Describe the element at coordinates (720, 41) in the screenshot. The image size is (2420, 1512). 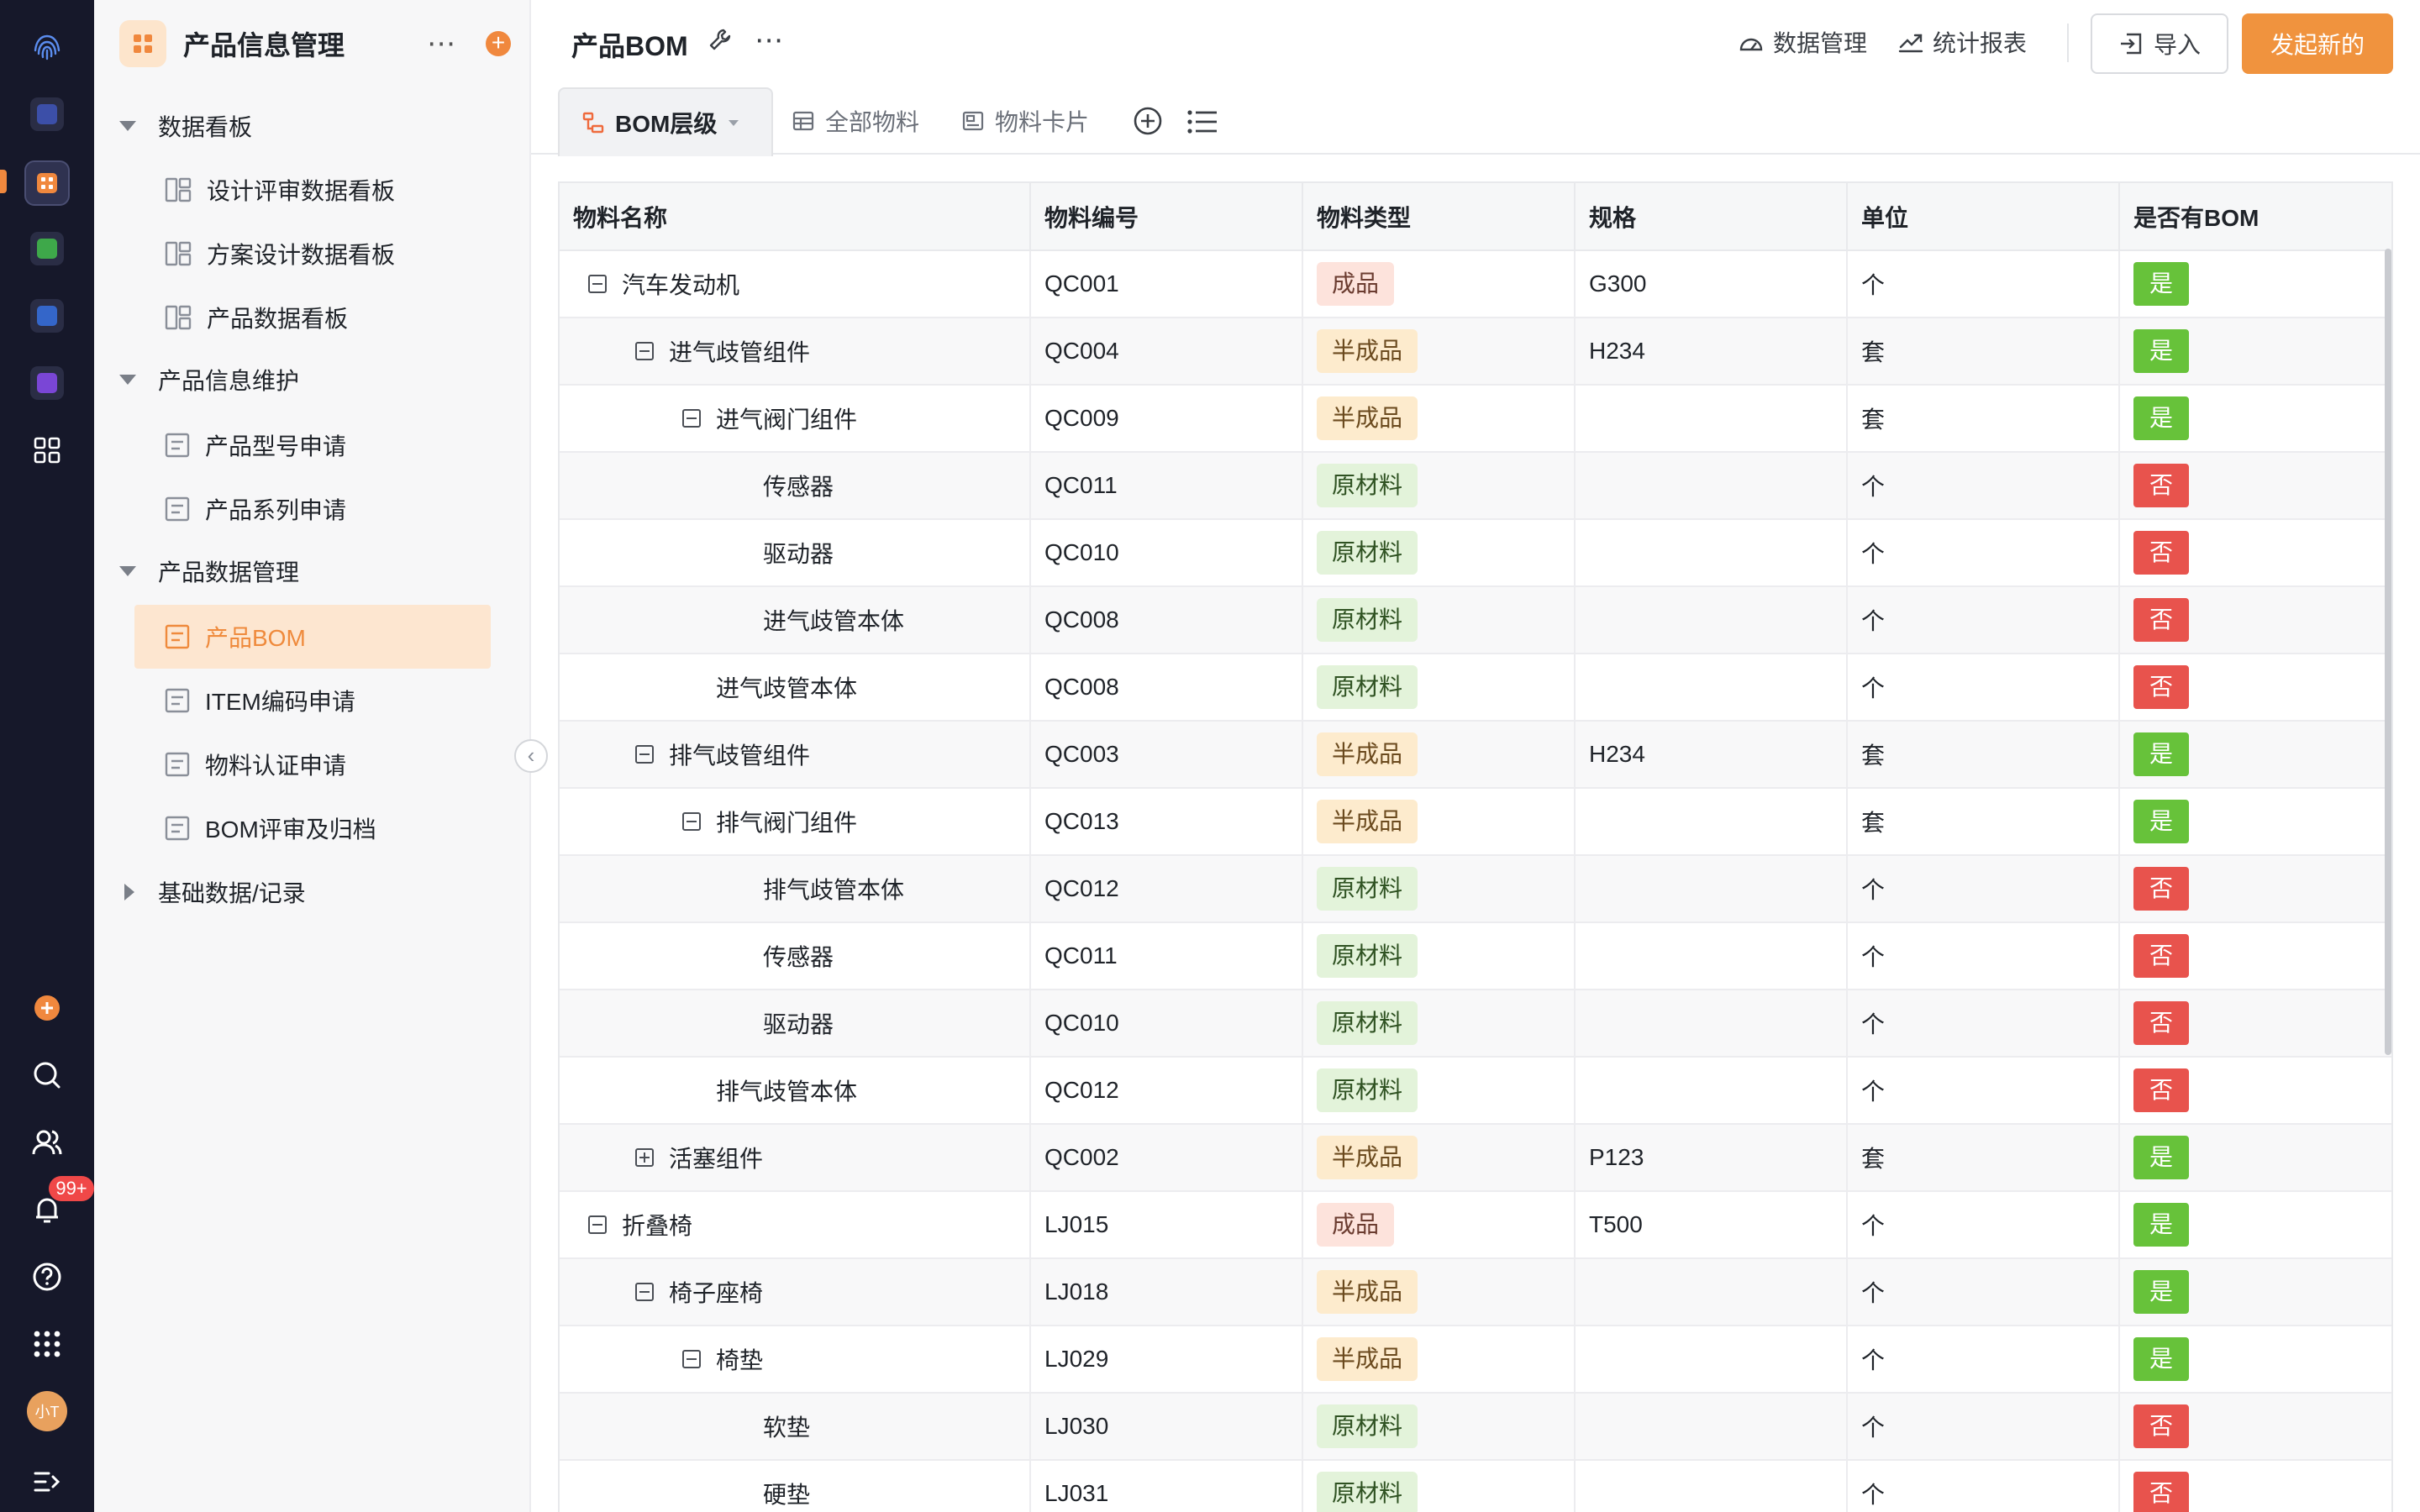
I see `wrench-icon` at that location.